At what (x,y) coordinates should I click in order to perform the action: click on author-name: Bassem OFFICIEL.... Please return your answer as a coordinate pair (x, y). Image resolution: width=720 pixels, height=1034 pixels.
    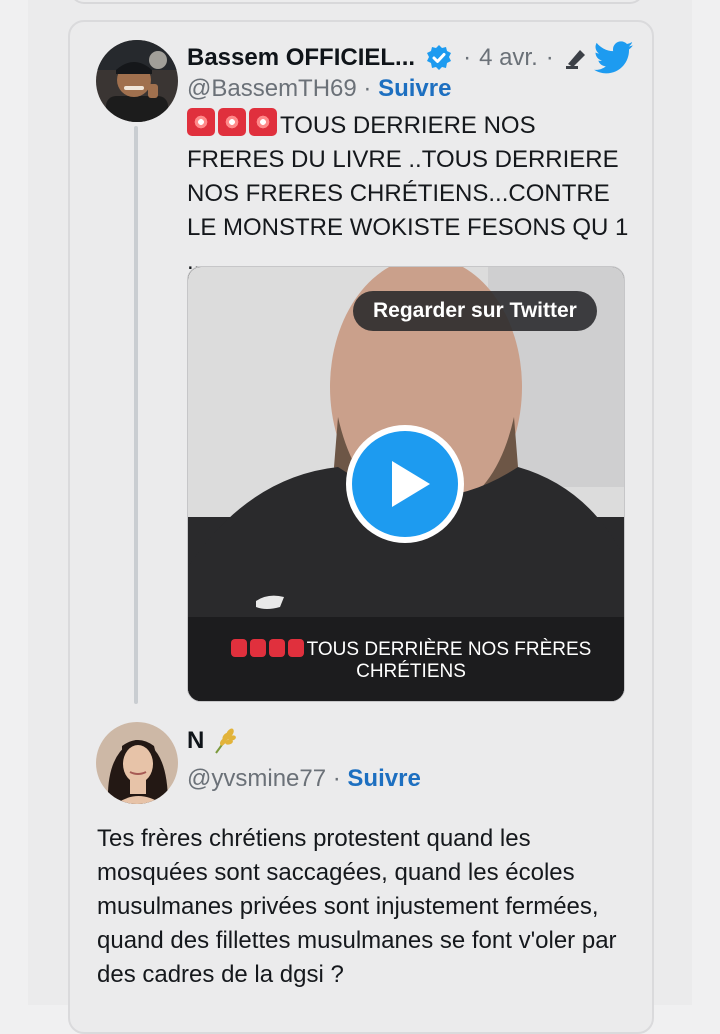
    Looking at the image, I should click on (301, 58).